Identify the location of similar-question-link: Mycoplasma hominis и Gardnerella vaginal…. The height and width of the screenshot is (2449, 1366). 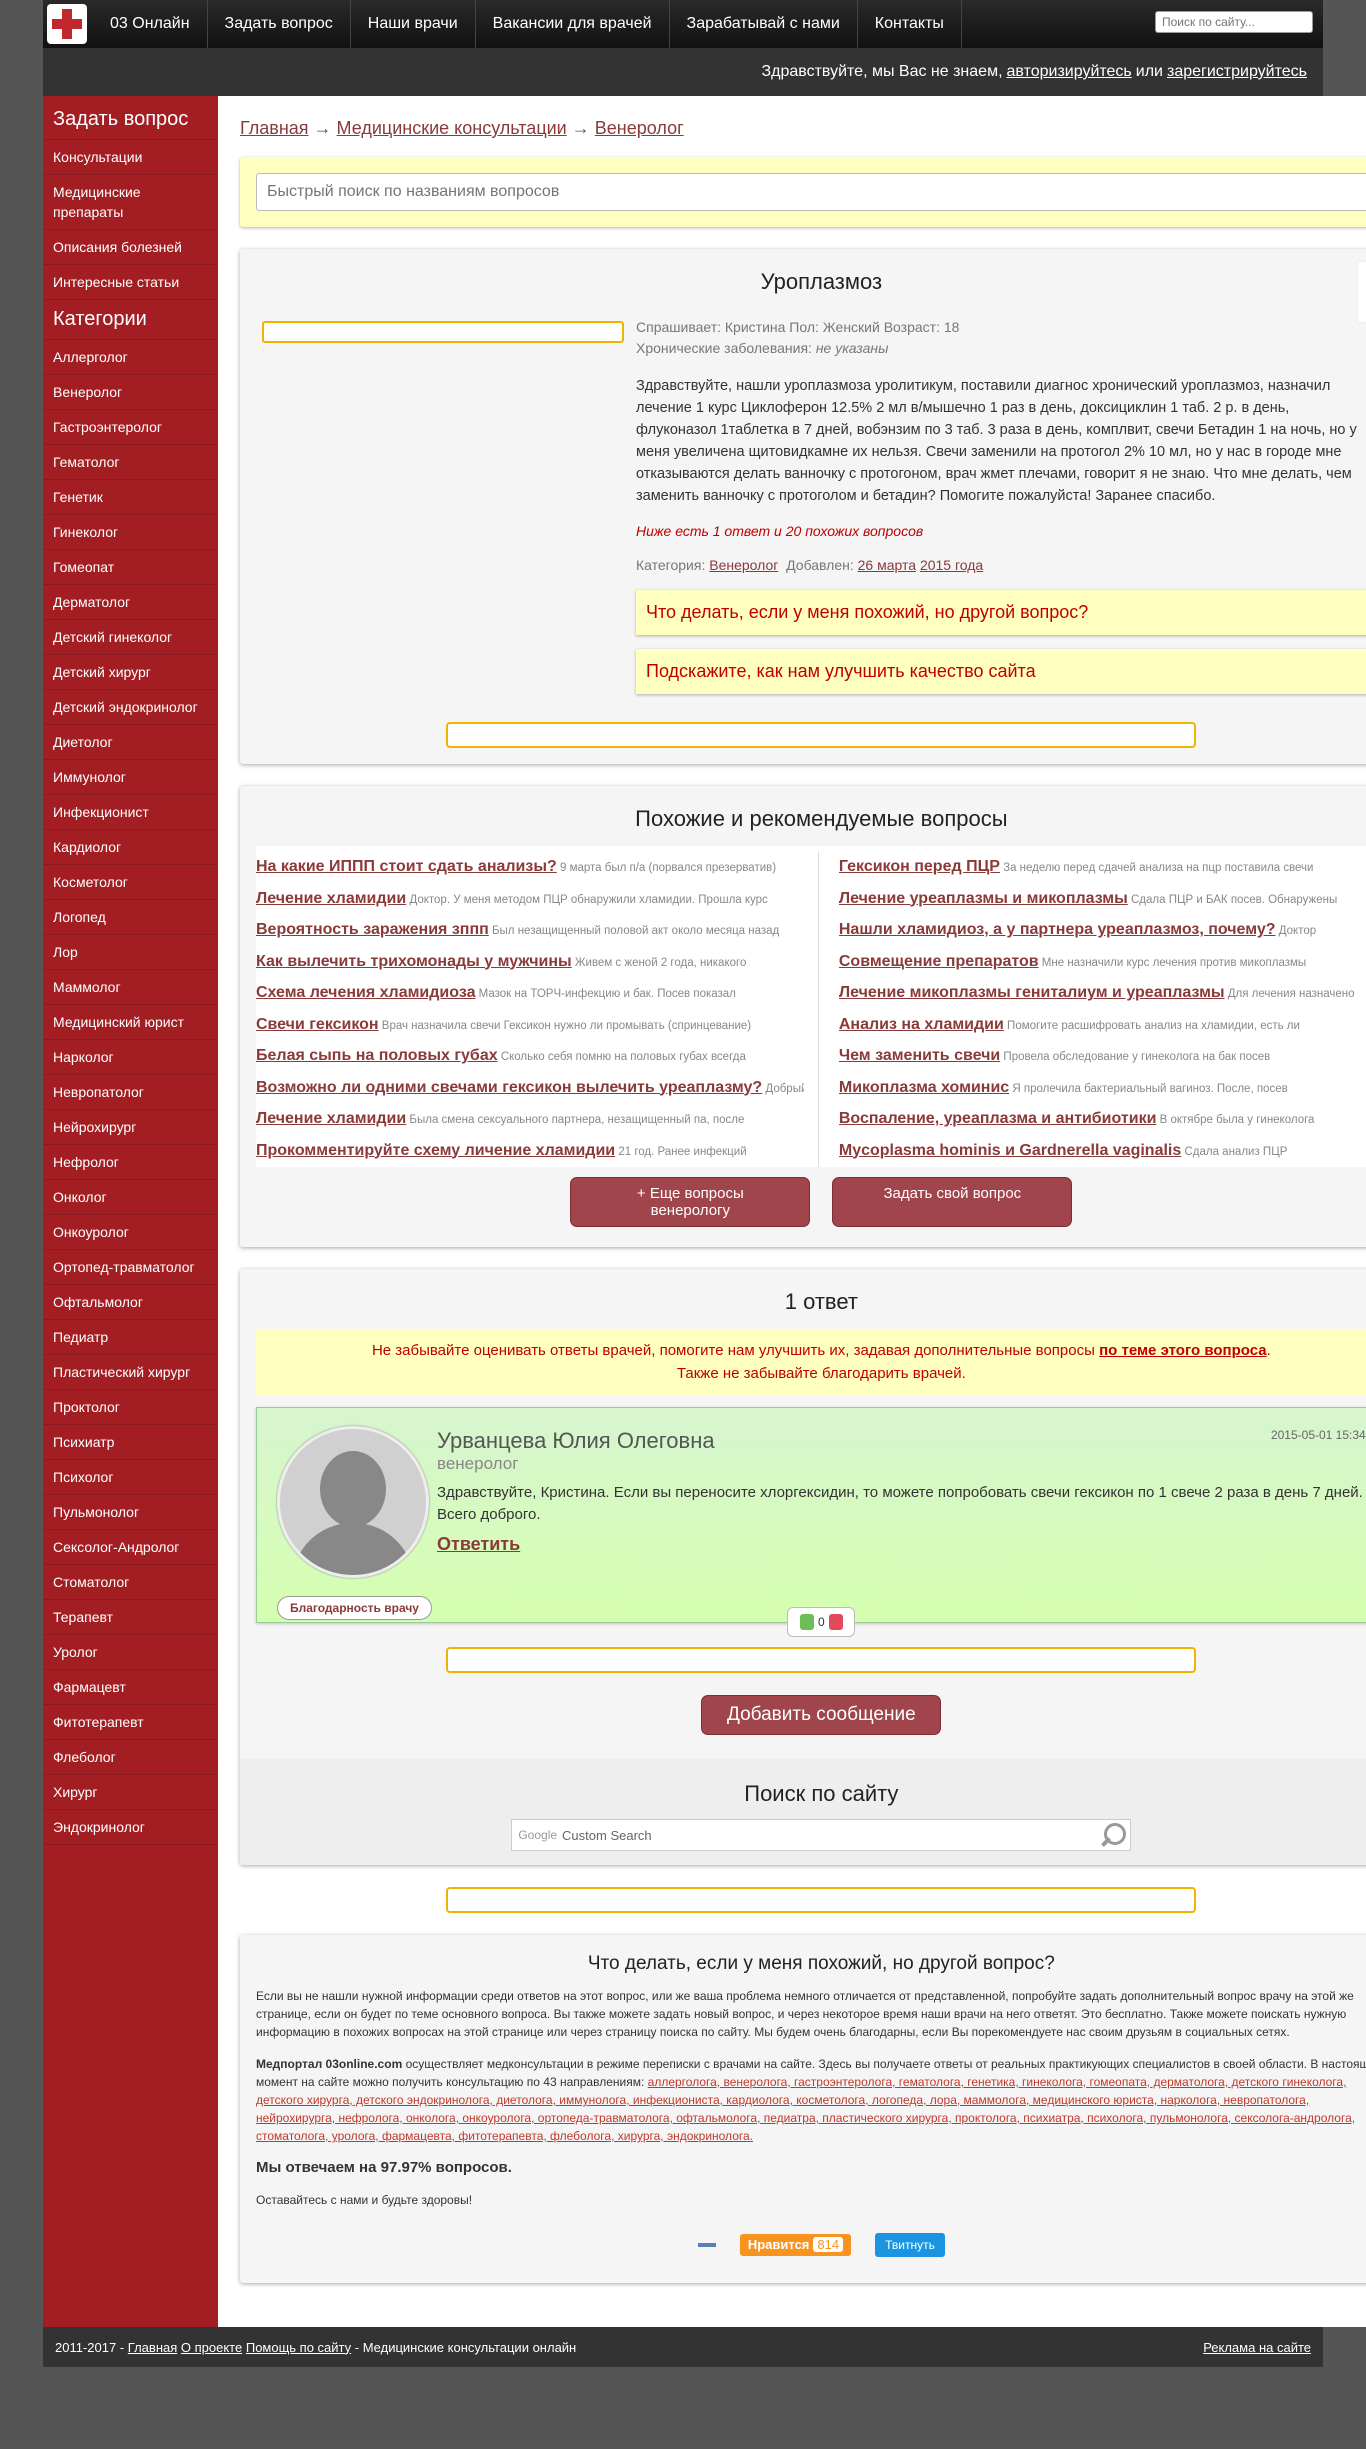
(1010, 1150).